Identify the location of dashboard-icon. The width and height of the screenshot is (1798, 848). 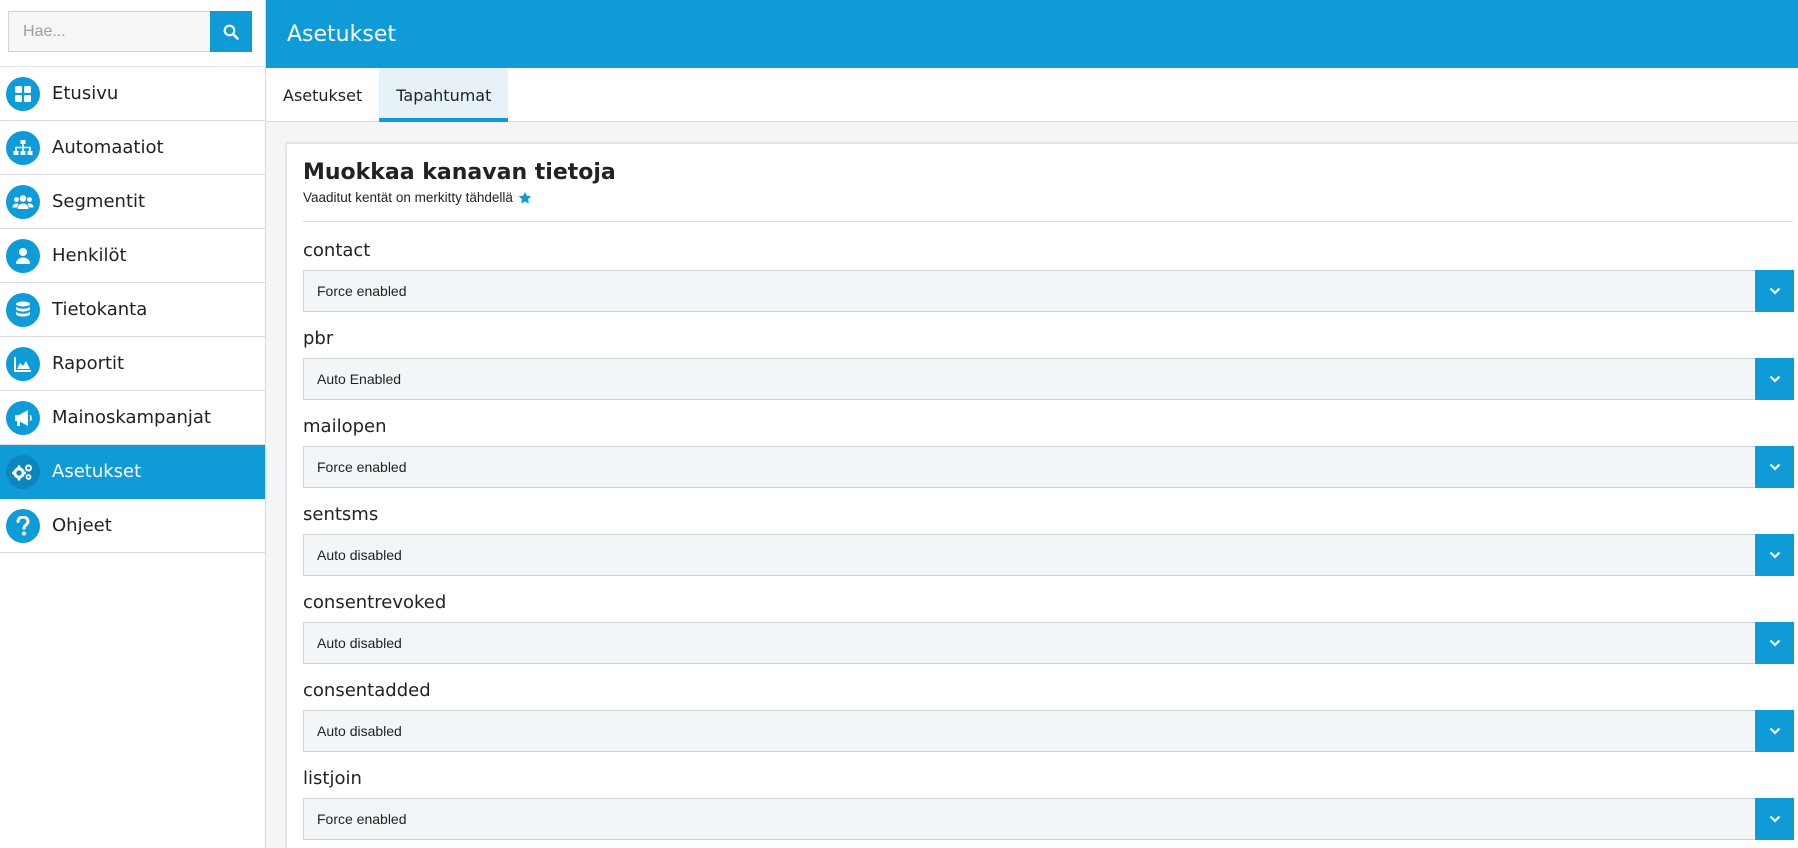
(23, 93).